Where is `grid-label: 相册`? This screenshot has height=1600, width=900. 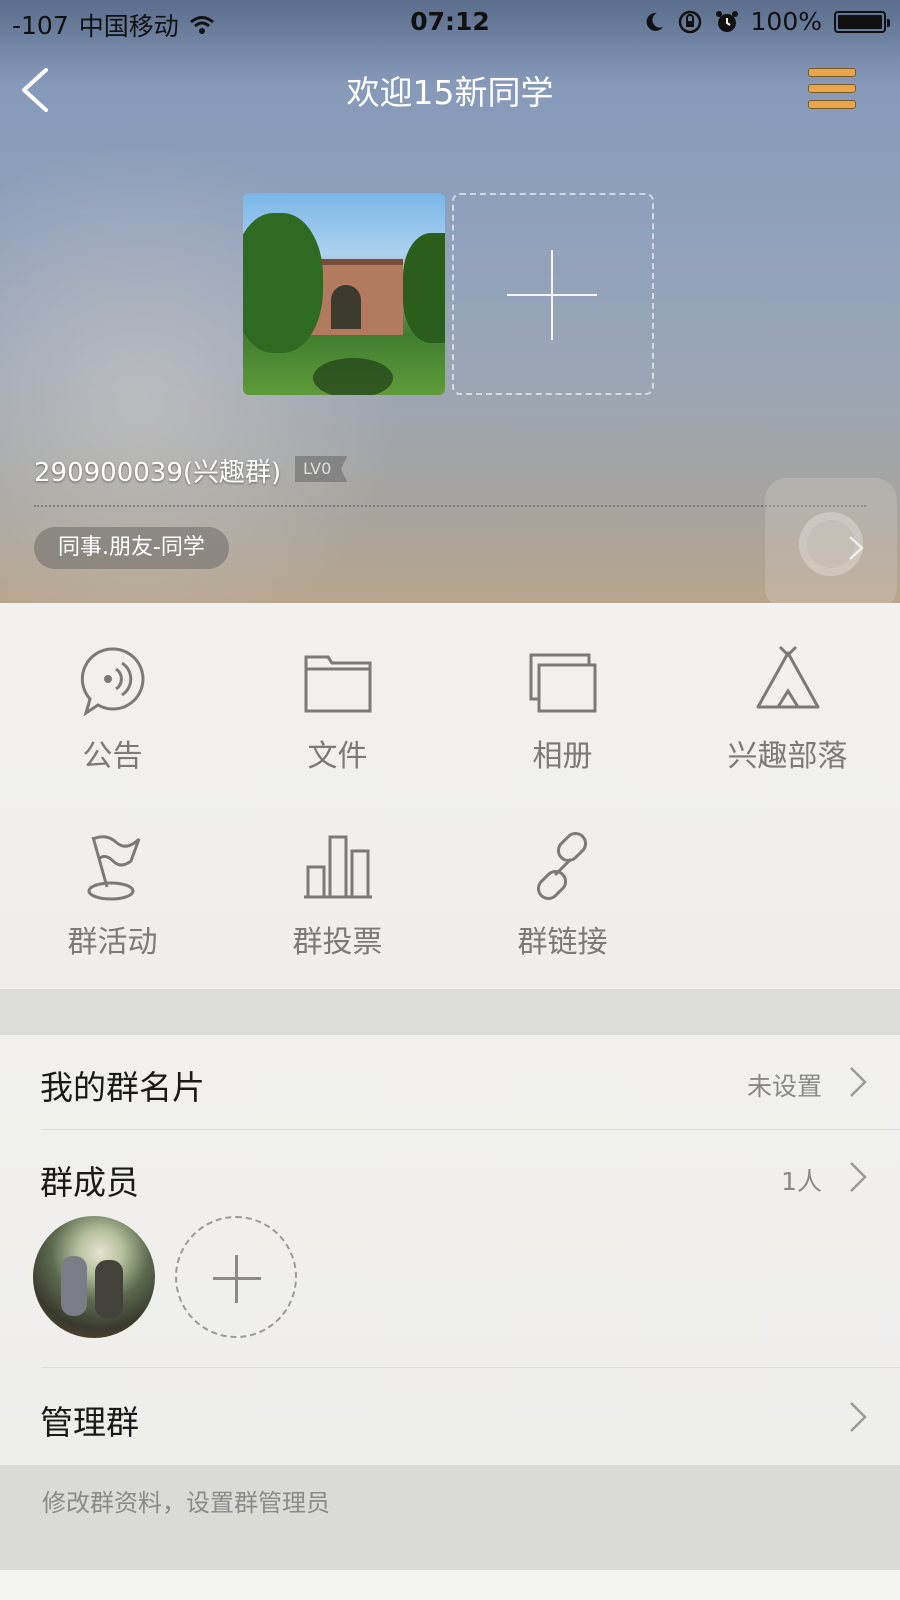 grid-label: 相册 is located at coordinates (562, 756).